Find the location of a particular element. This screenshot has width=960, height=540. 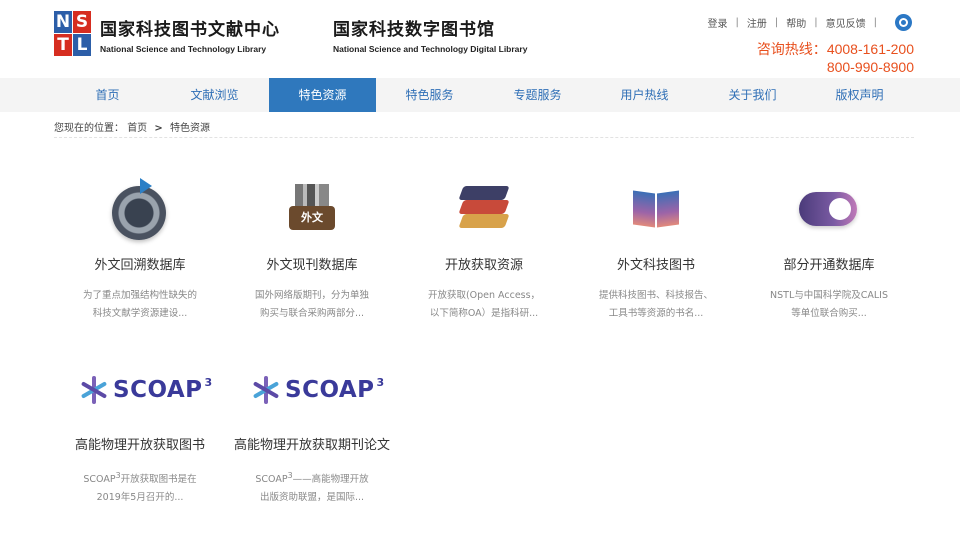

card-description-line: 开放获取(Open Access， is located at coordinates (484, 295).